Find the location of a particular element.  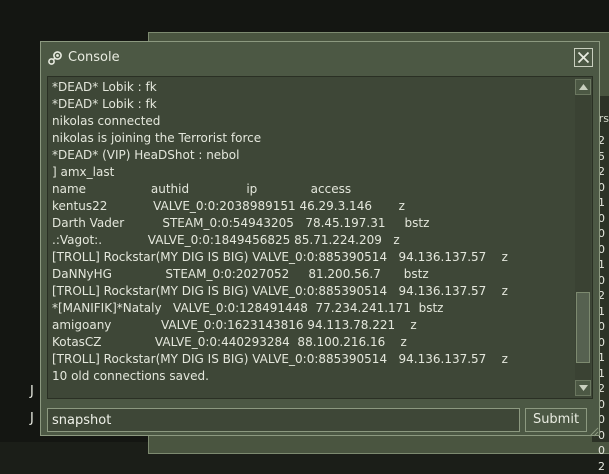

close-icon is located at coordinates (583, 57).